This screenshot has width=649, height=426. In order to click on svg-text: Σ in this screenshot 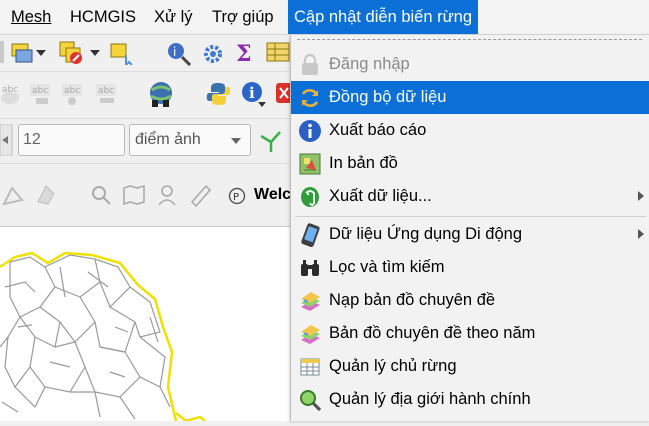, I will do `click(244, 54)`.